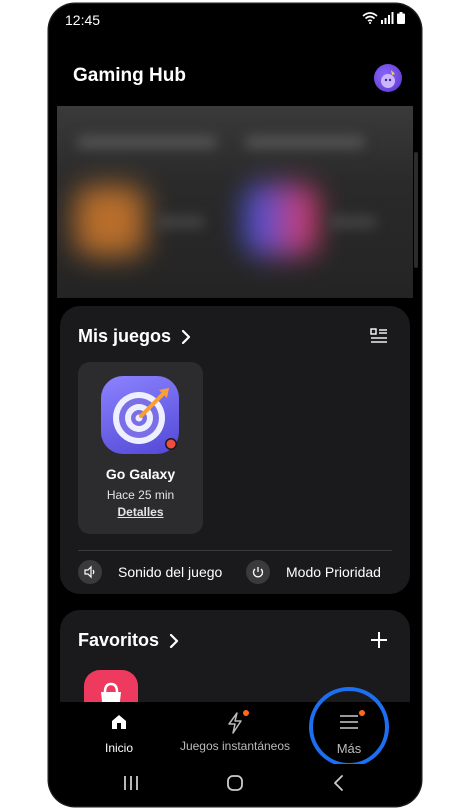 The width and height of the screenshot is (470, 810). What do you see at coordinates (235, 550) in the screenshot?
I see `divider` at bounding box center [235, 550].